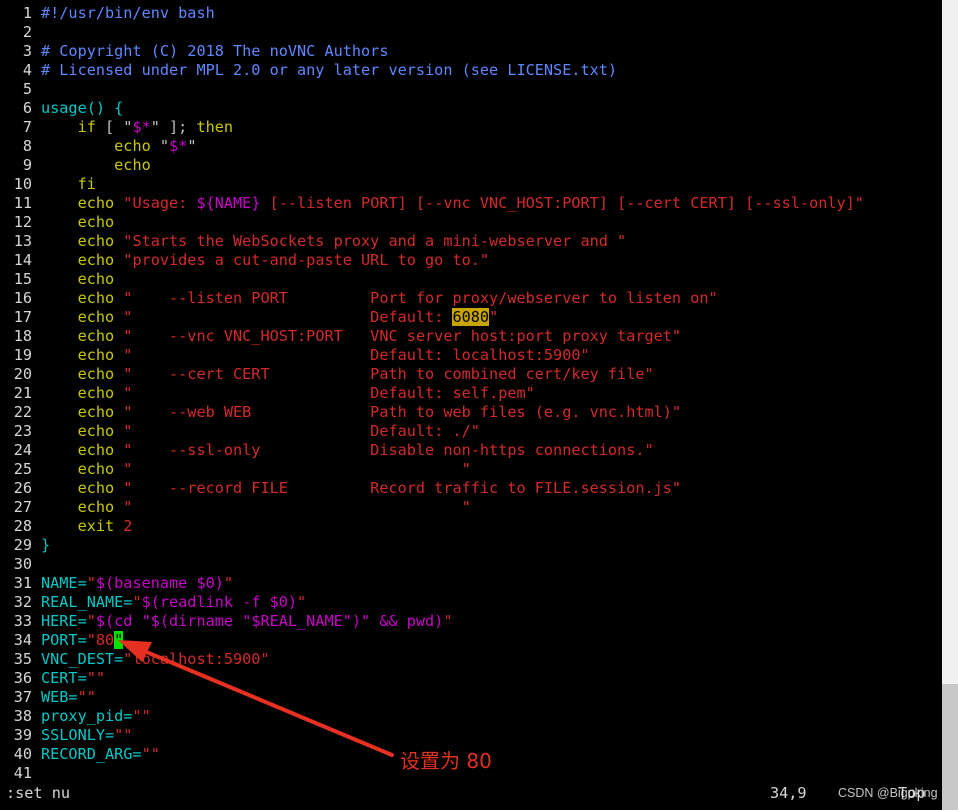  Describe the element at coordinates (432, 108) in the screenshot. I see `code-line: 6 usage() {` at that location.